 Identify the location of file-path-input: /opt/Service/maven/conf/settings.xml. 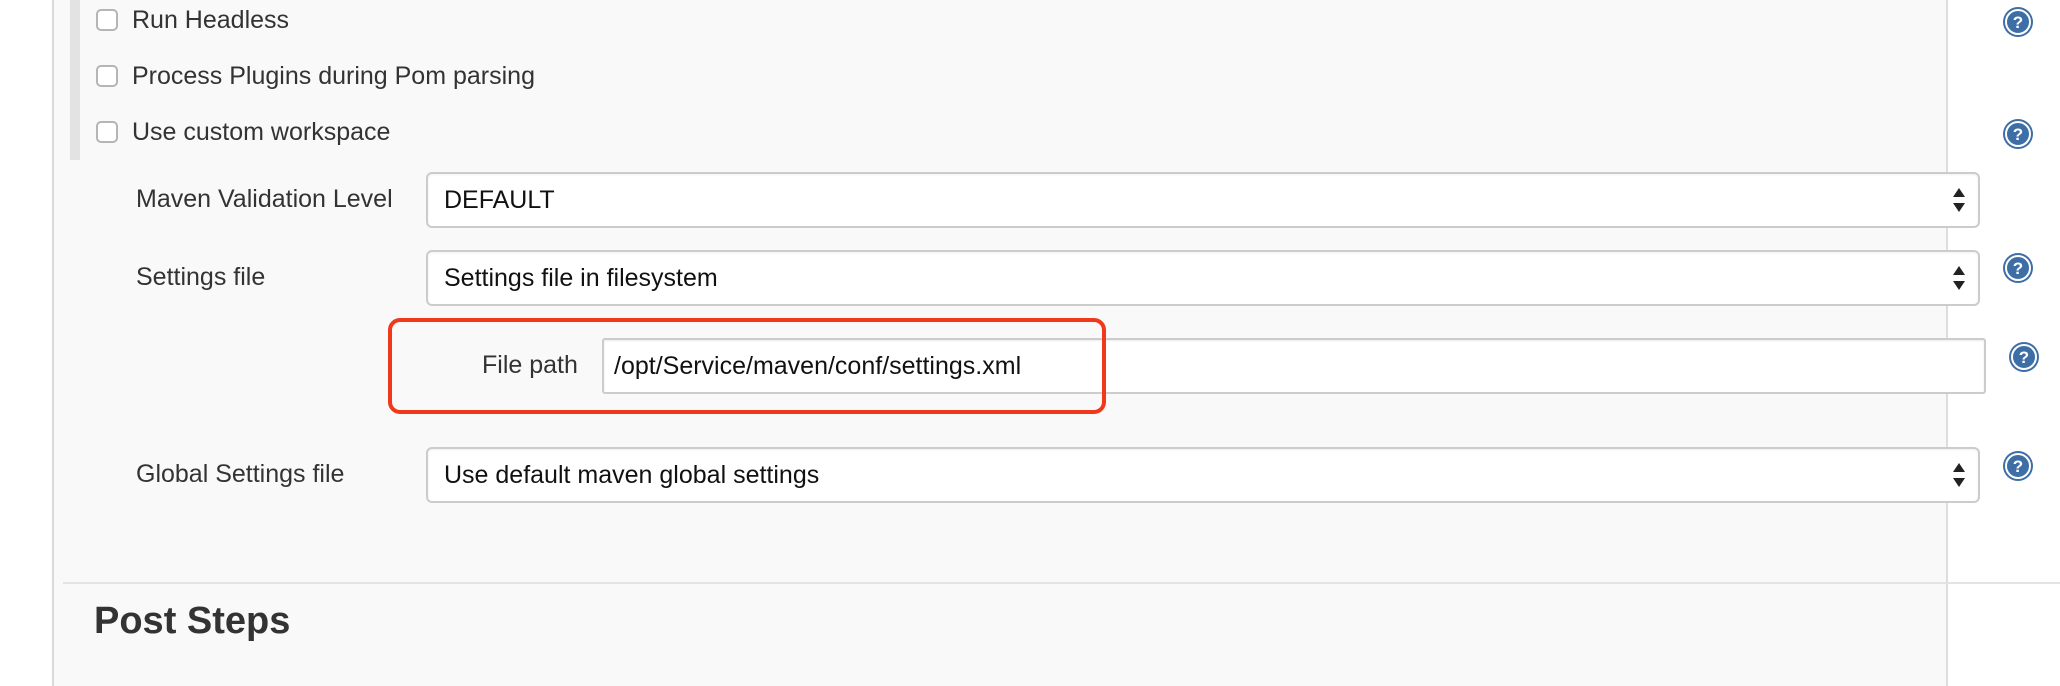
(1294, 366).